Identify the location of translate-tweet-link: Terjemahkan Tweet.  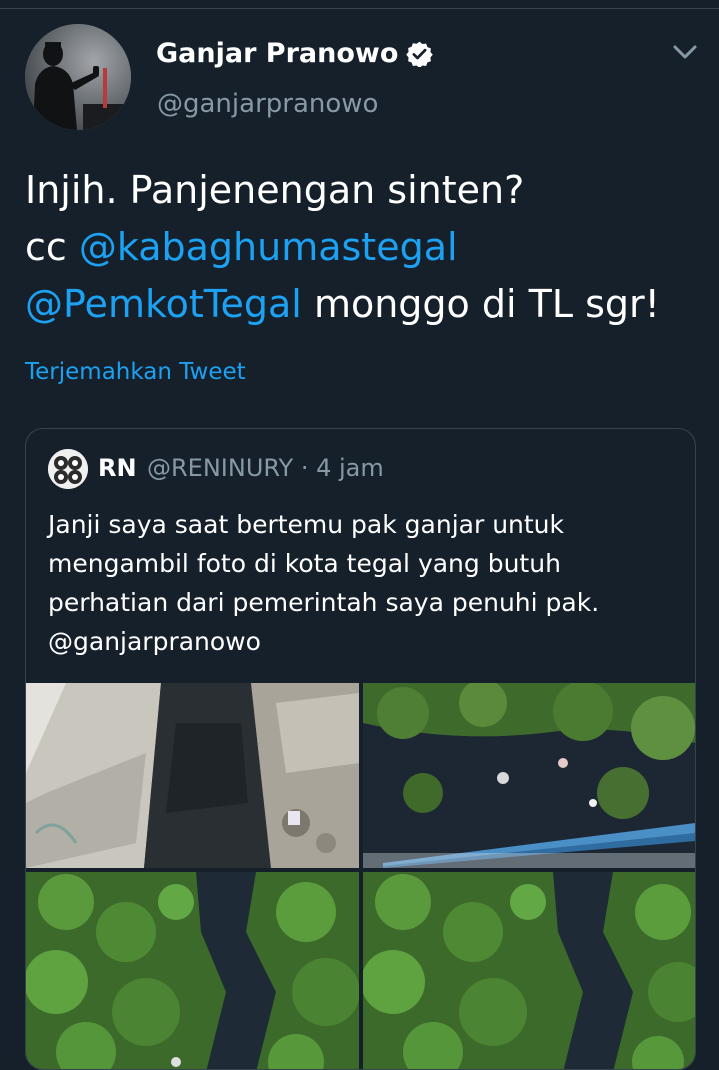
(135, 372).